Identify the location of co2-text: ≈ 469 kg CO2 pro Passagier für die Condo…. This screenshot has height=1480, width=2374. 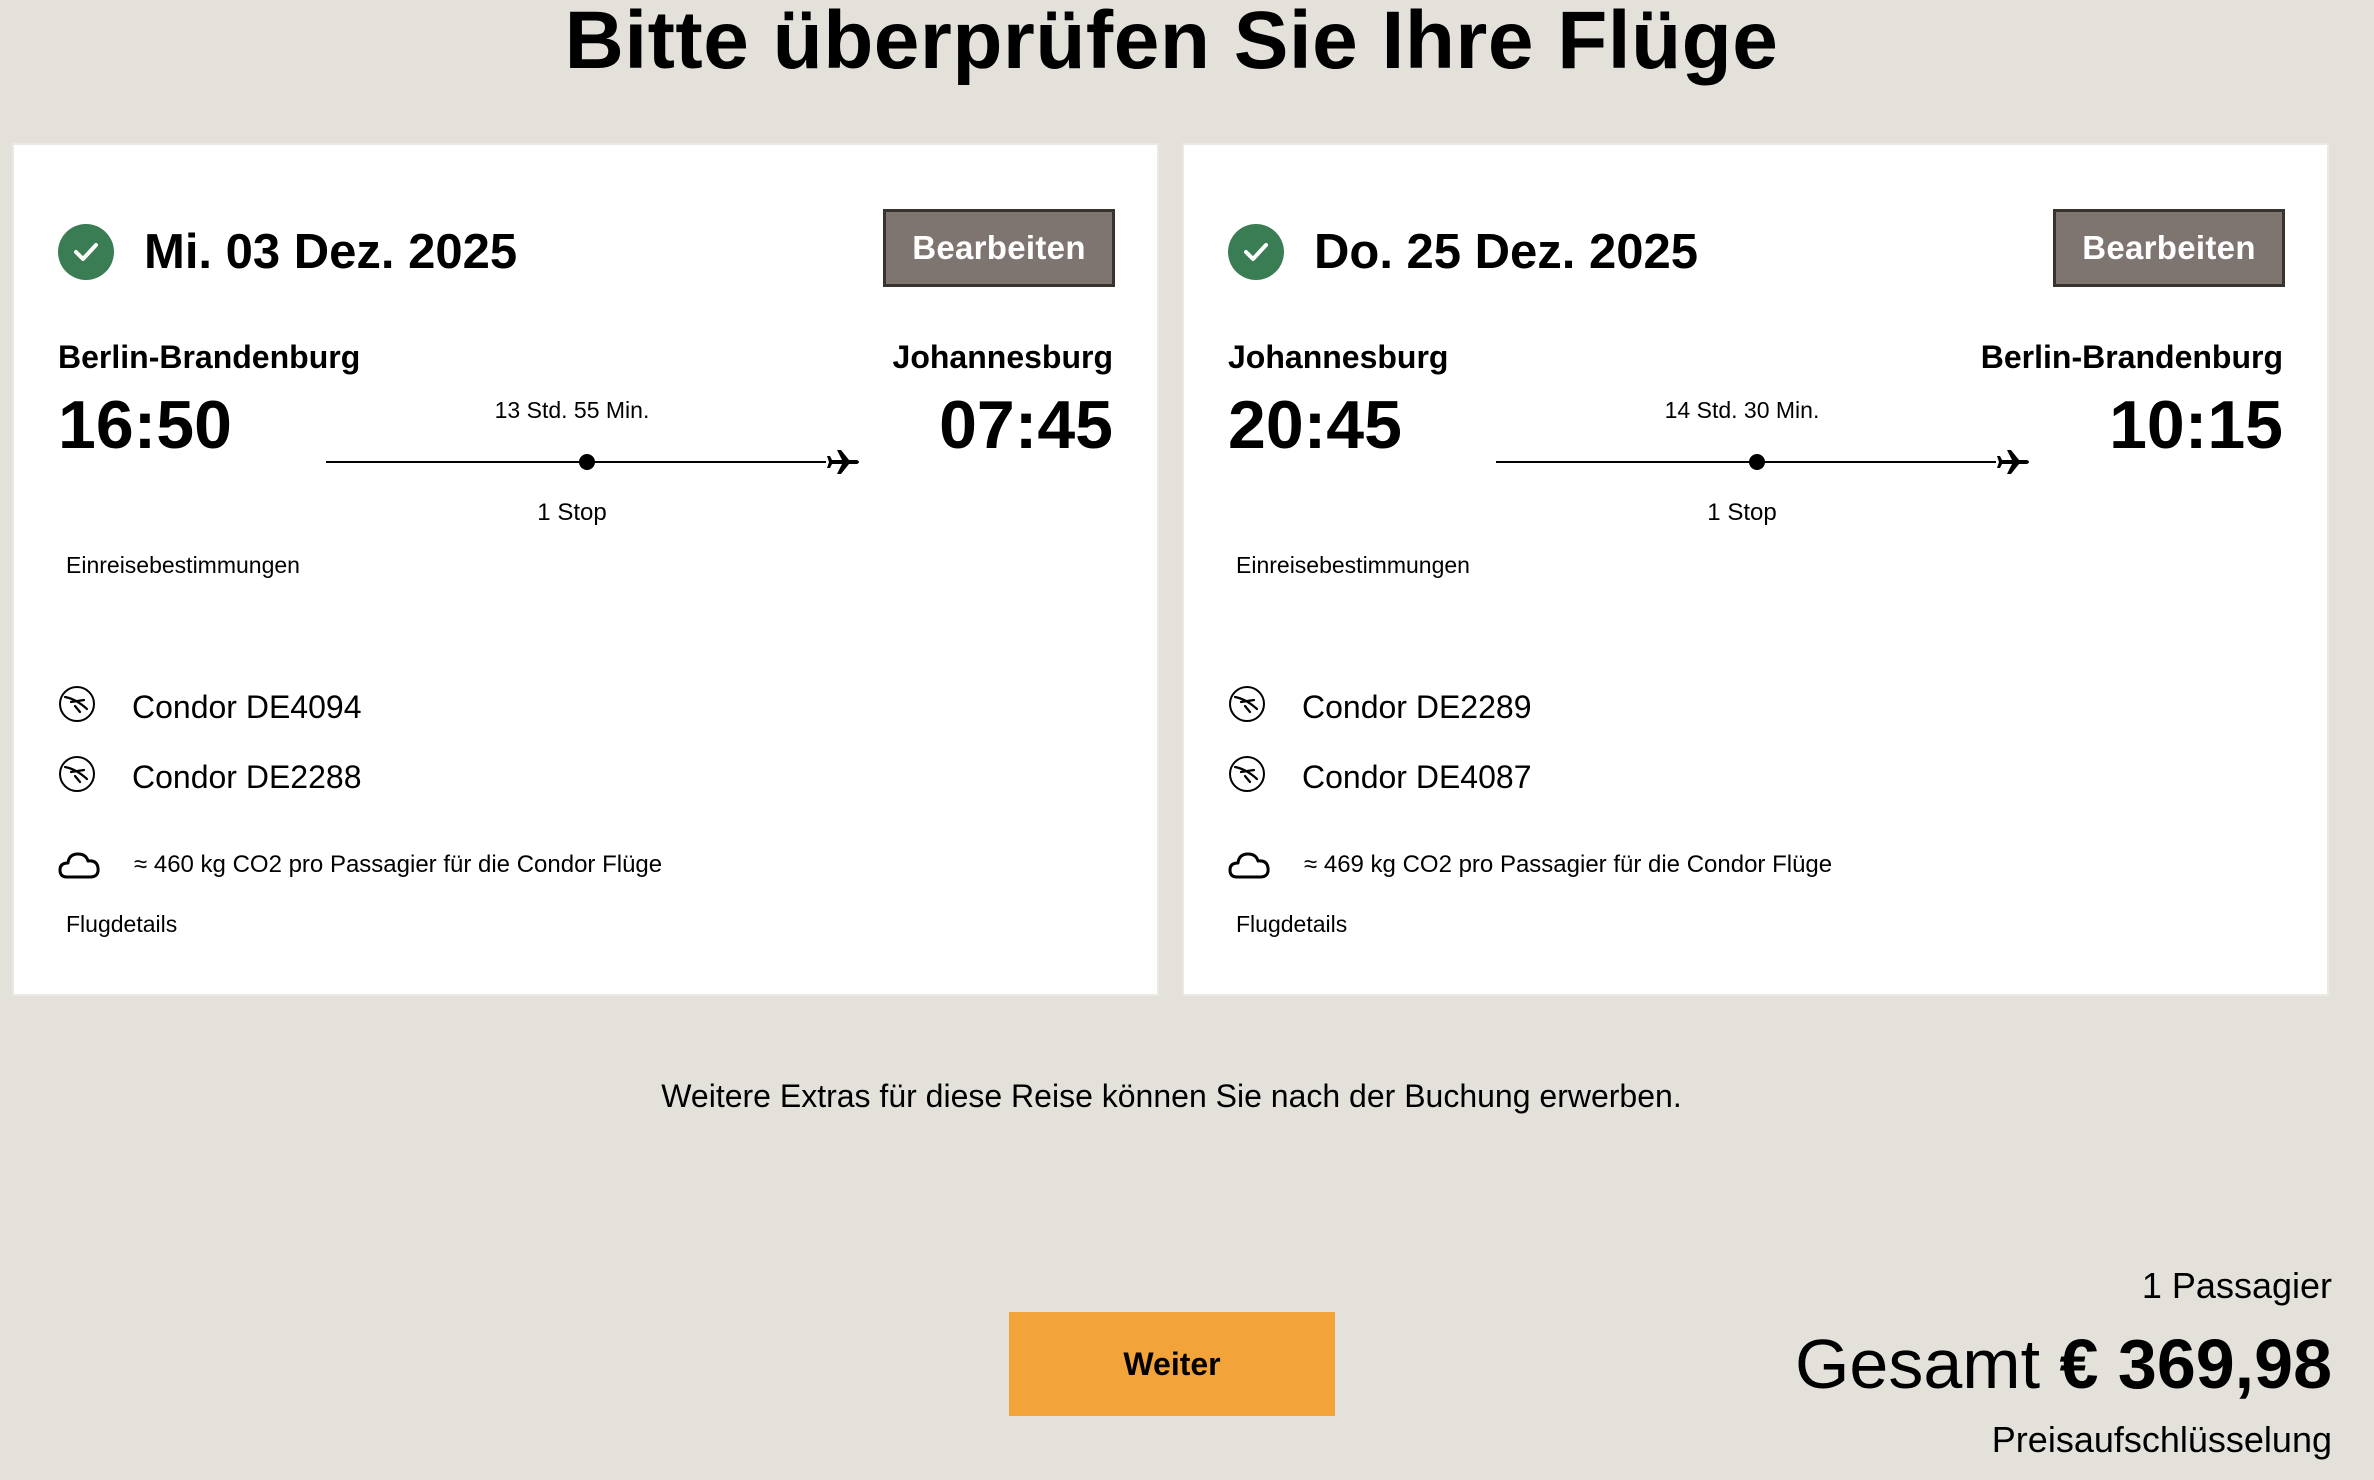
(1568, 864).